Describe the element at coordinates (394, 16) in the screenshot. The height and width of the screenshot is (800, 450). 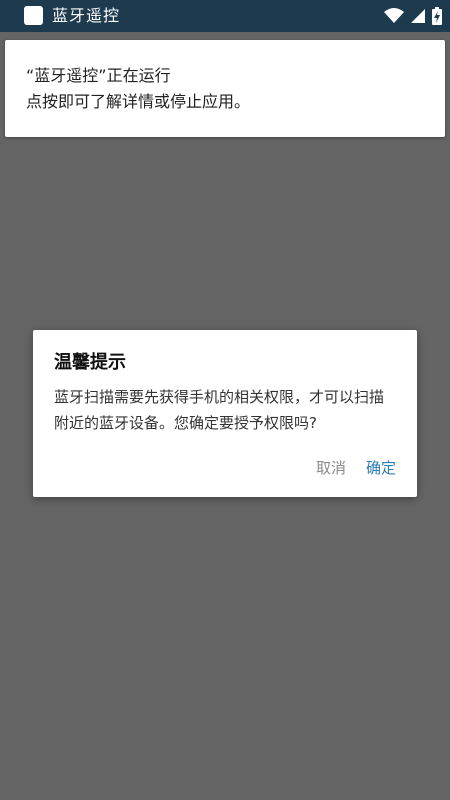
I see `wifi-icon` at that location.